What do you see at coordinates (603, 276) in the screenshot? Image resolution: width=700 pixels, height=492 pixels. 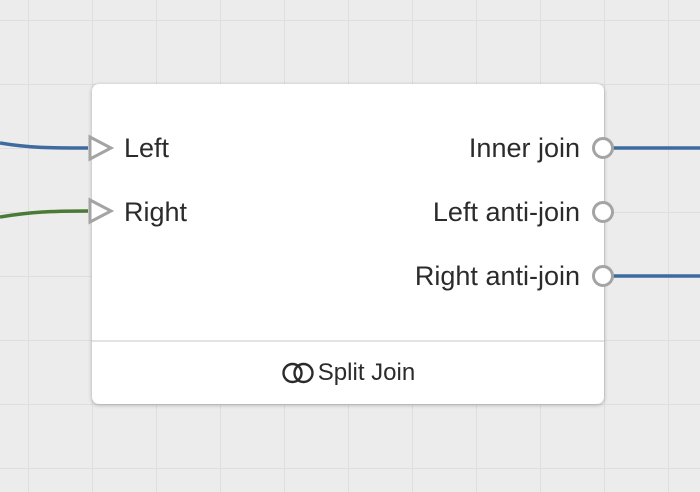 I see `right-anti-join-output-port` at bounding box center [603, 276].